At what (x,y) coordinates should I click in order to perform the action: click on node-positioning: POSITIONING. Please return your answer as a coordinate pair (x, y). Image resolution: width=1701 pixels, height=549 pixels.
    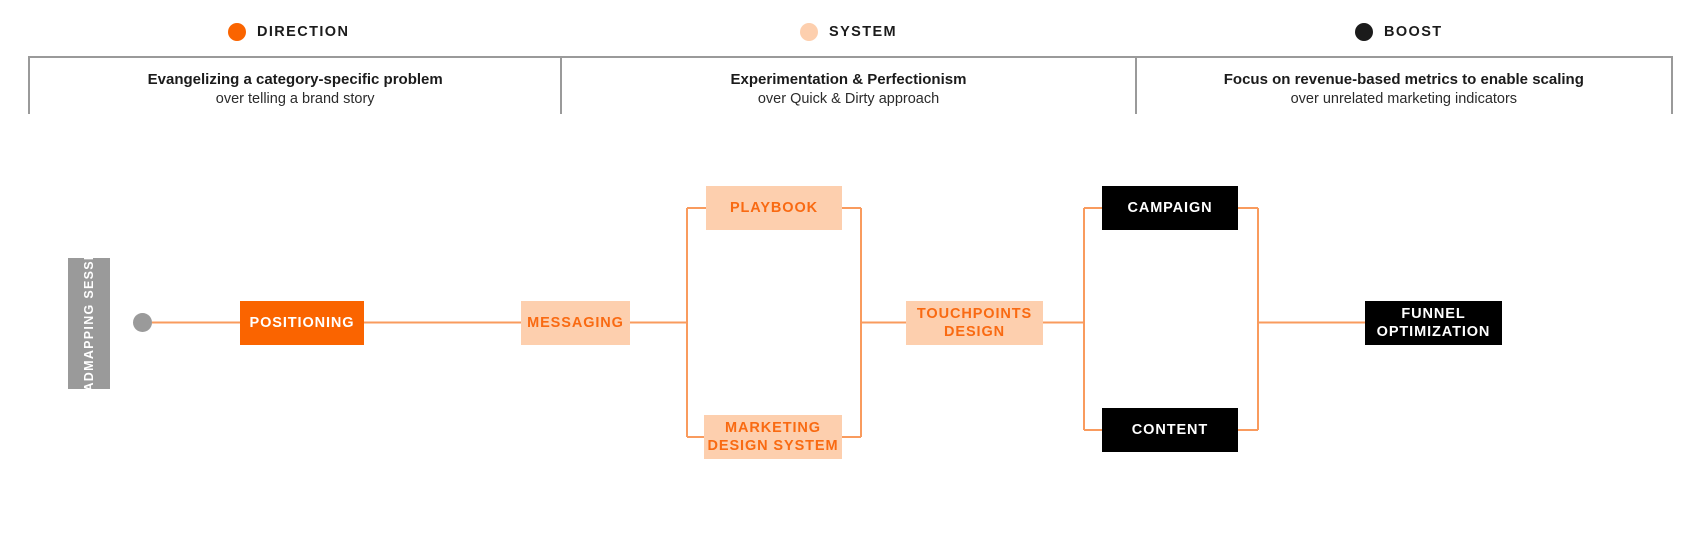
    Looking at the image, I should click on (302, 323).